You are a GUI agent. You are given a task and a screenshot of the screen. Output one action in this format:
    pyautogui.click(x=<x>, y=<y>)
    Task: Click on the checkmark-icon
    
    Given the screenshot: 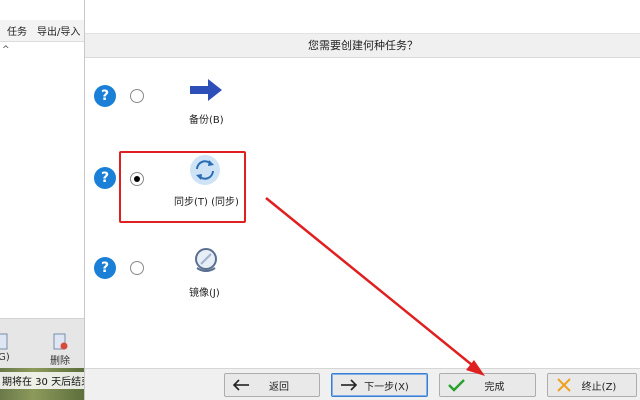 What is the action you would take?
    pyautogui.click(x=456, y=385)
    